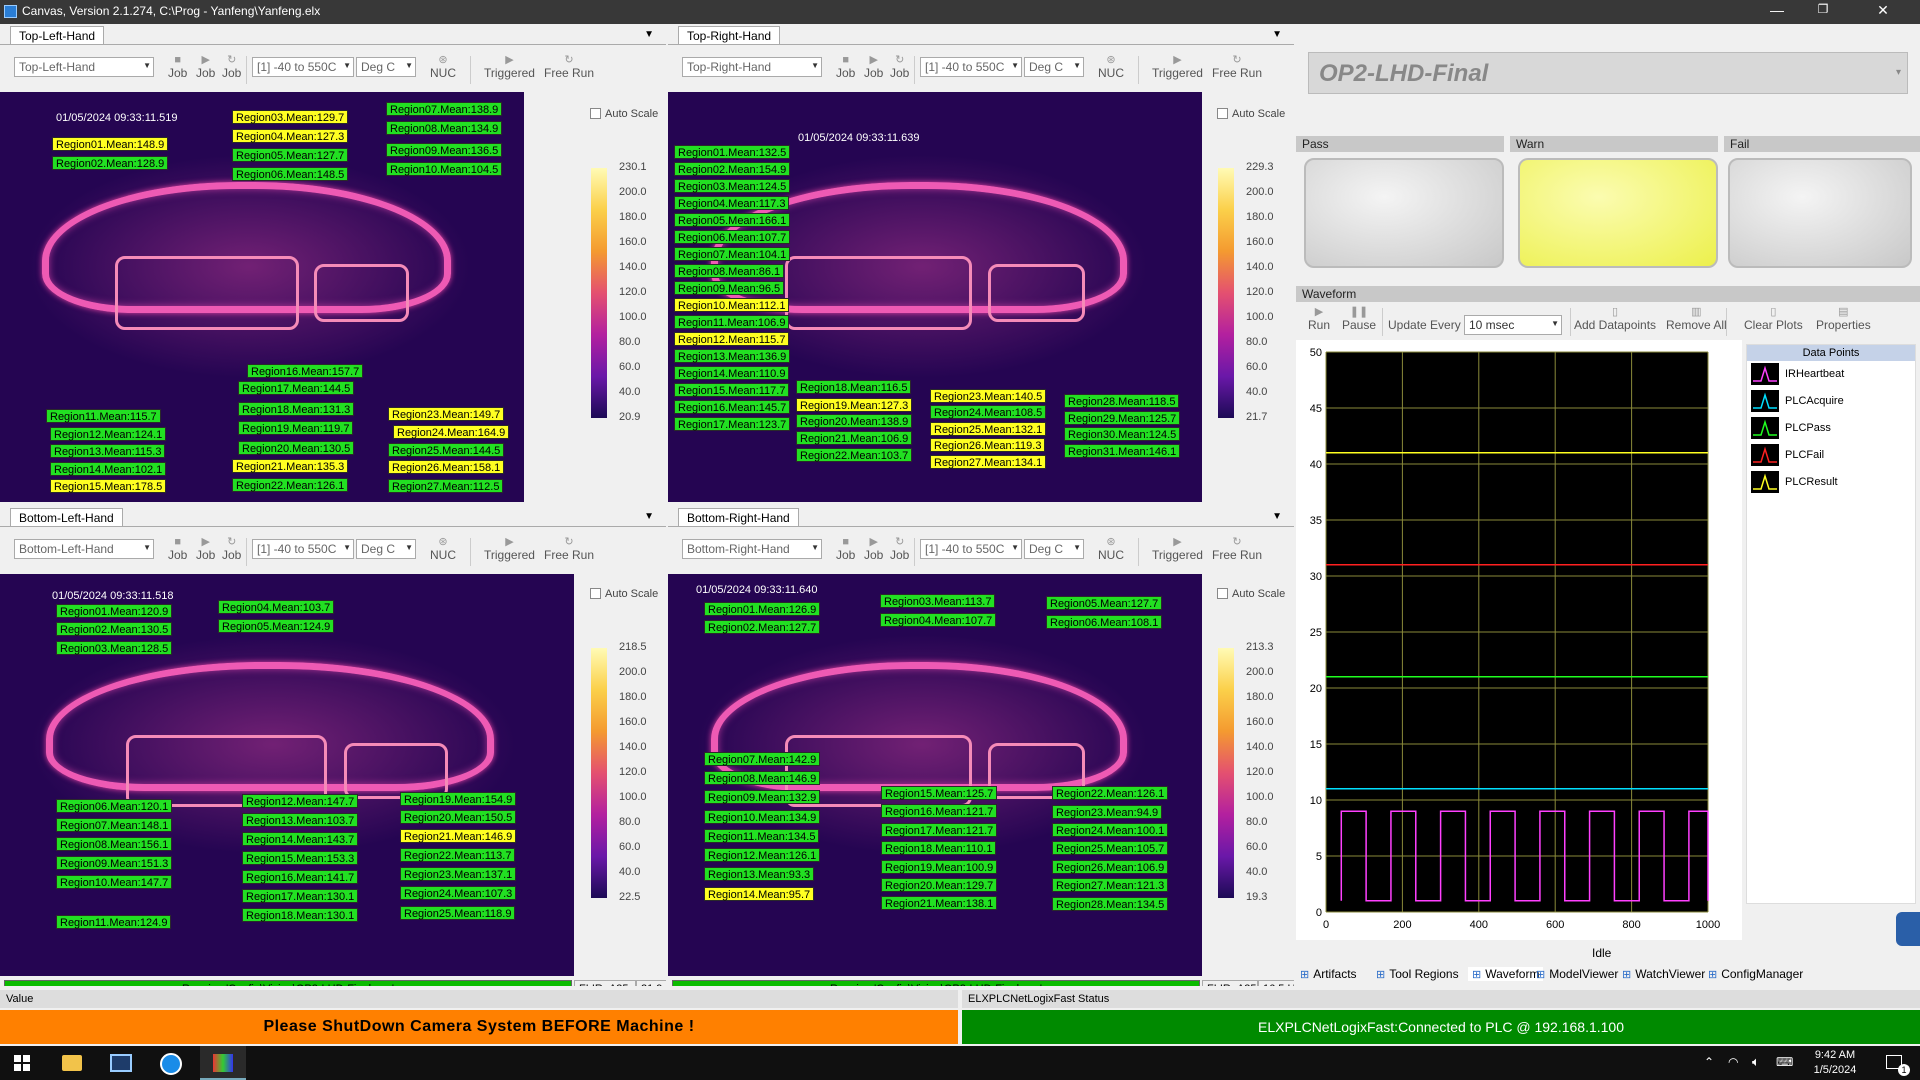  What do you see at coordinates (300, 877) in the screenshot?
I see `region-mean-label: Region16.Mean:141.7` at bounding box center [300, 877].